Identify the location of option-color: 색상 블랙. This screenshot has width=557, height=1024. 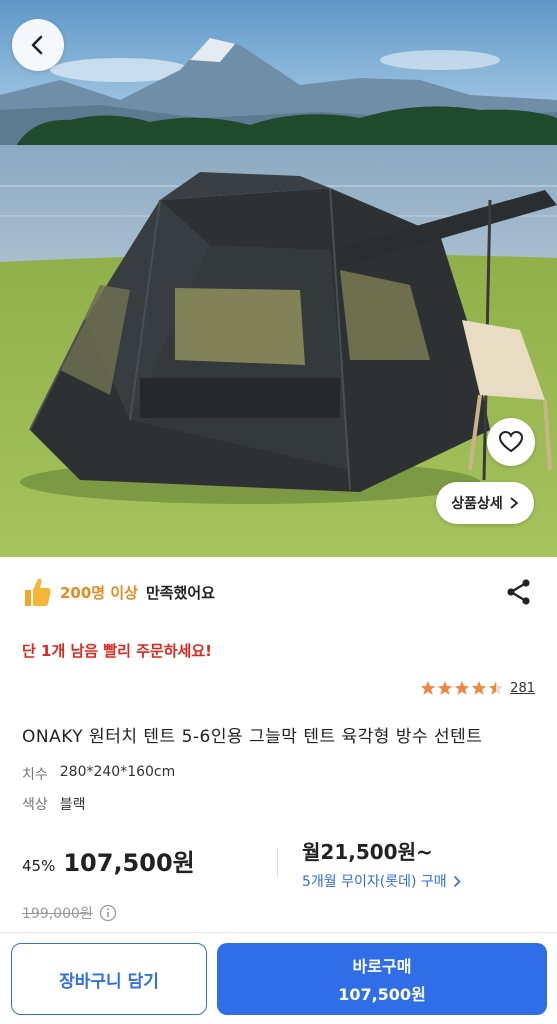
(54, 804).